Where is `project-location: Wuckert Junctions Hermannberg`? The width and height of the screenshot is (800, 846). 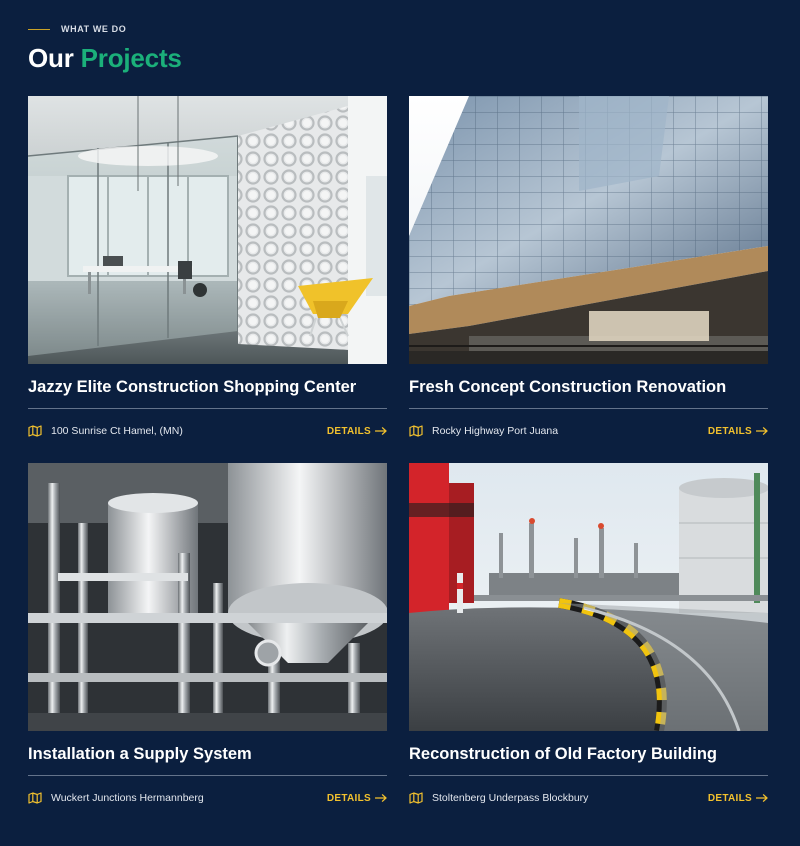
project-location: Wuckert Junctions Hermannberg is located at coordinates (116, 798).